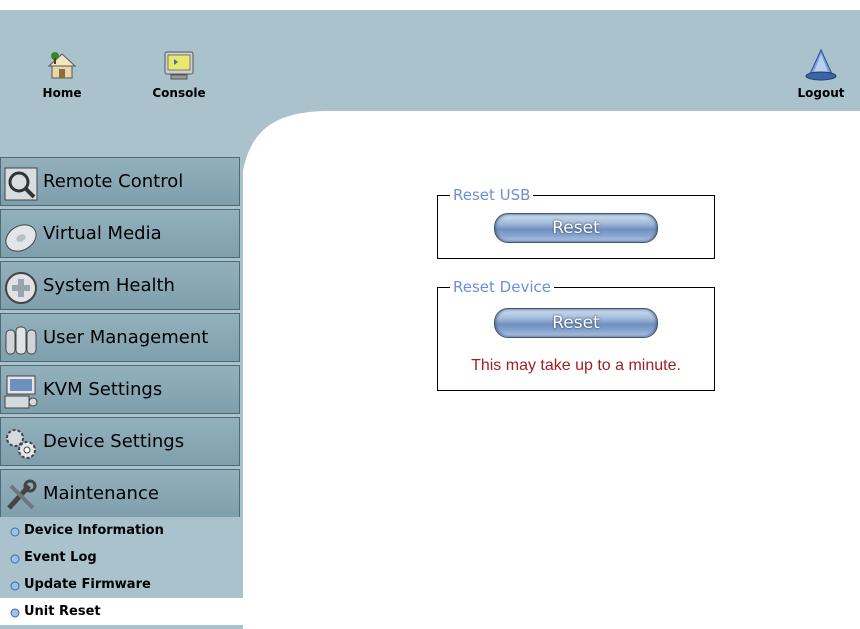 The height and width of the screenshot is (629, 860). Describe the element at coordinates (21, 184) in the screenshot. I see `remote-control-icon` at that location.